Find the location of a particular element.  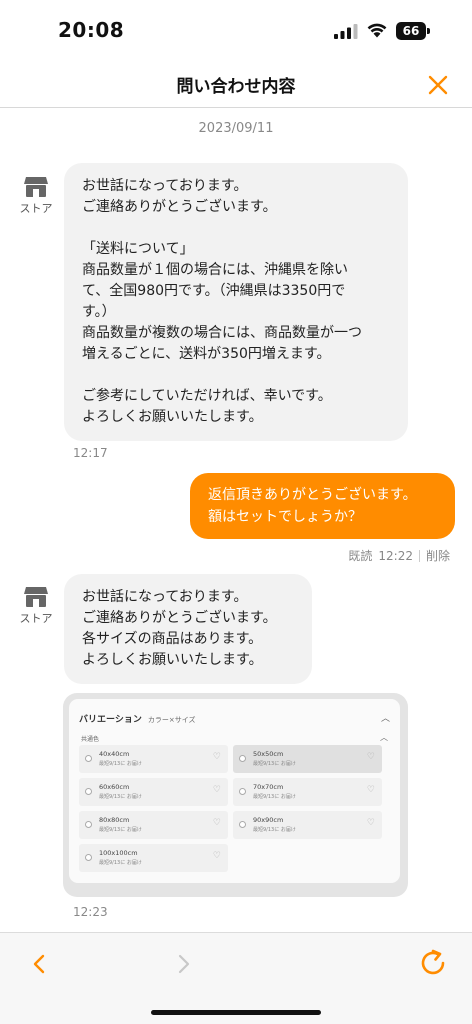

header-bar: 問い合わせ内容 is located at coordinates (236, 85).